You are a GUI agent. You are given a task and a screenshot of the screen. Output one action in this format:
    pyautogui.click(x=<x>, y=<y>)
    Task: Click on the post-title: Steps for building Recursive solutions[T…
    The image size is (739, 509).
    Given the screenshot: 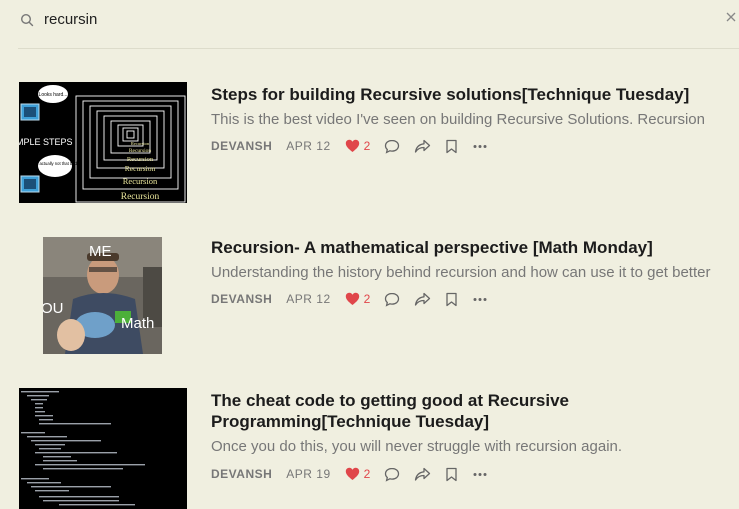 What is the action you would take?
    pyautogui.click(x=470, y=94)
    